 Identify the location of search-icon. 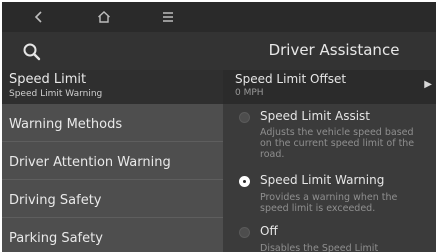
(32, 52).